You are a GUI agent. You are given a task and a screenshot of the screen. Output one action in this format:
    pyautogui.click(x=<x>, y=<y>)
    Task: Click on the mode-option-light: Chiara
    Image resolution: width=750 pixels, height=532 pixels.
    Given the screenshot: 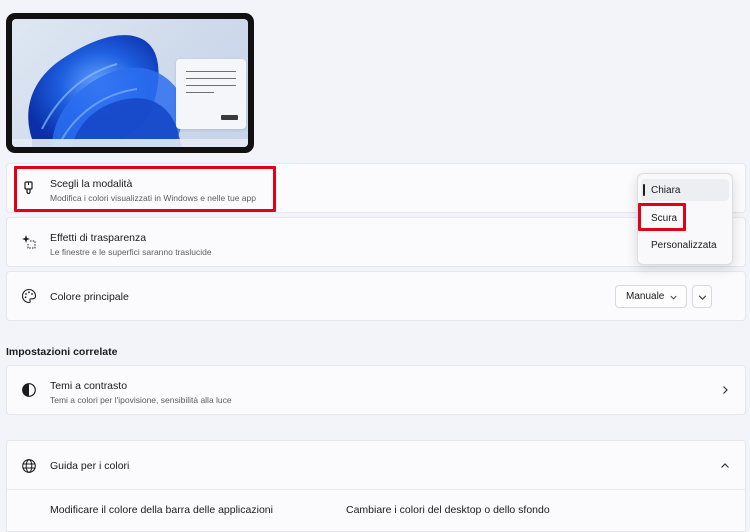 What is the action you would take?
    pyautogui.click(x=685, y=190)
    